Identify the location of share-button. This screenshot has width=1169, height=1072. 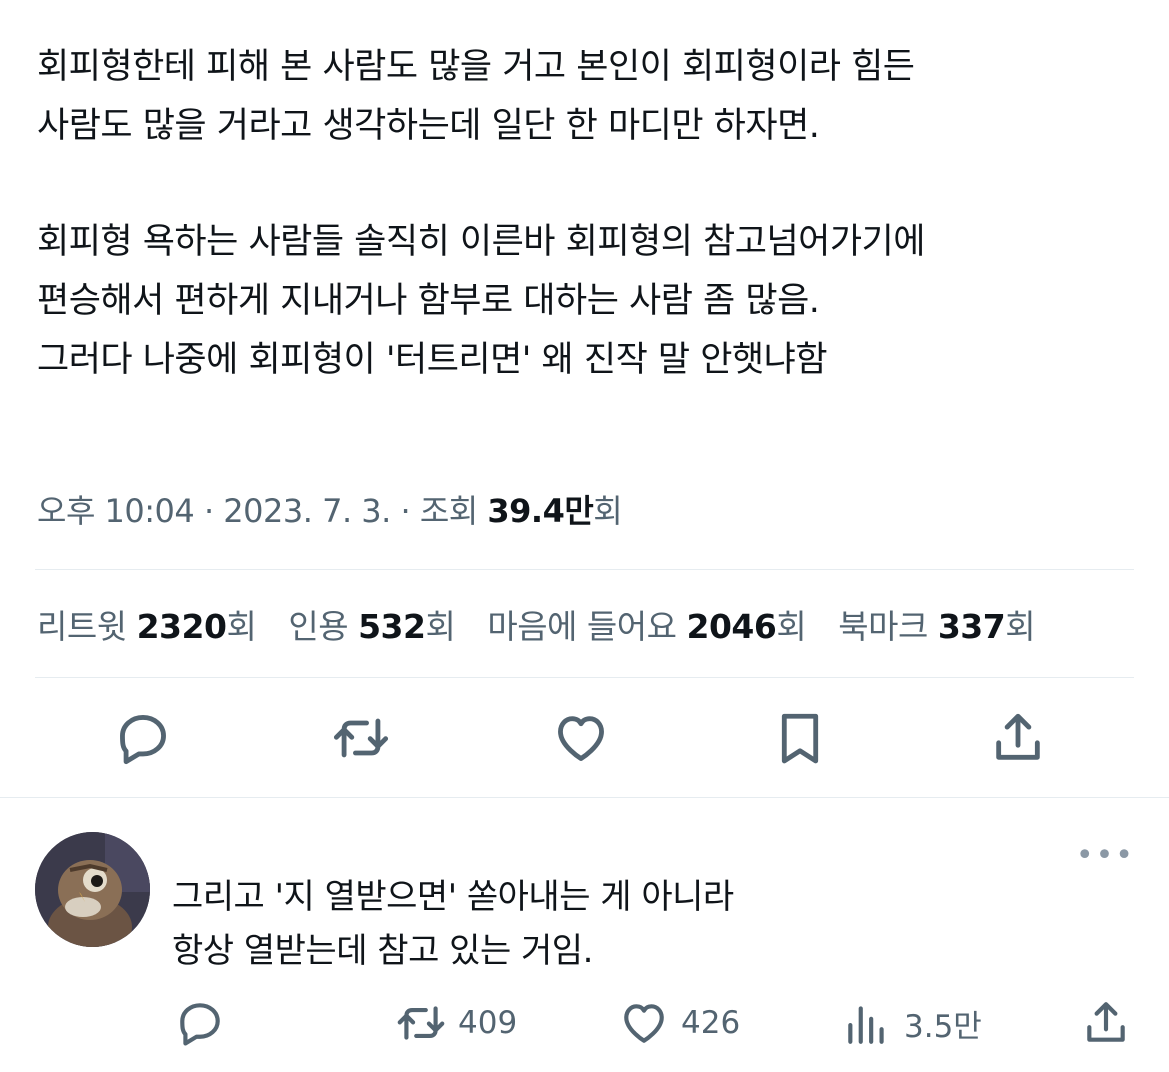
(1018, 738).